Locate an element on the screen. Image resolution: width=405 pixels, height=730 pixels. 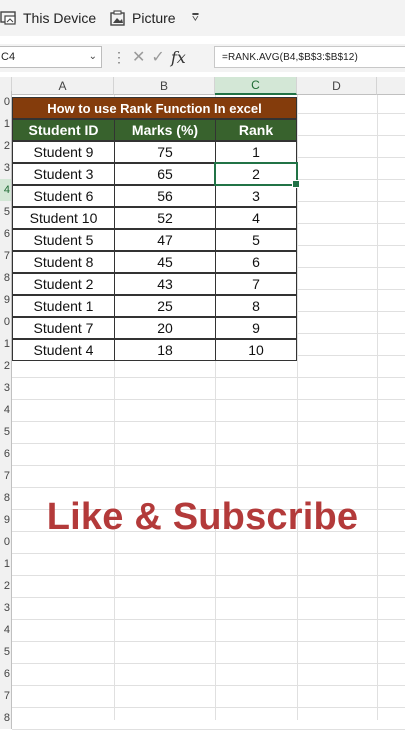
rank-cell: 4 is located at coordinates (256, 218).